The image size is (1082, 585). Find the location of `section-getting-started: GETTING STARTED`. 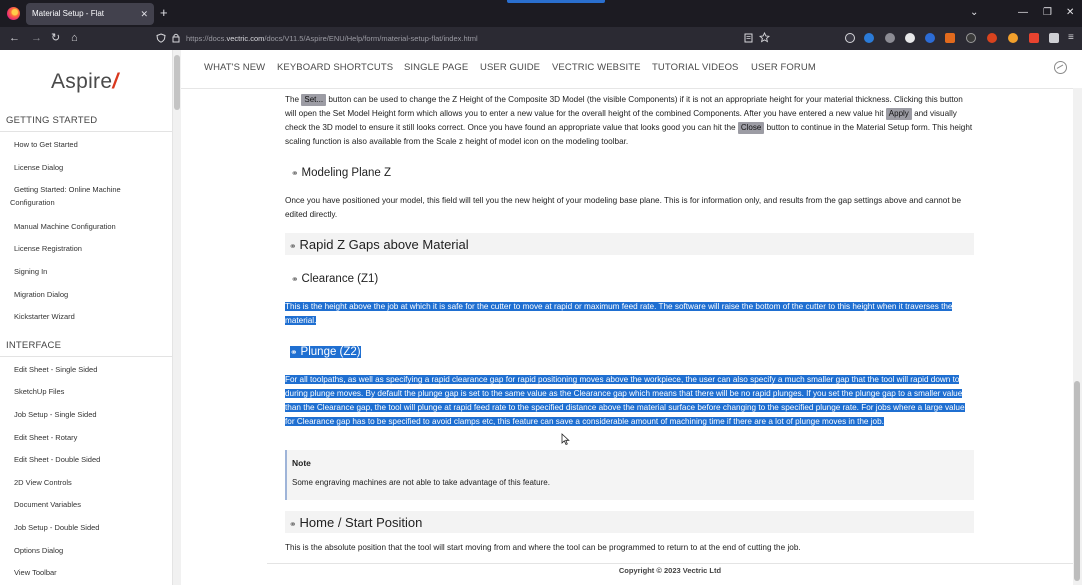

section-getting-started: GETTING STARTED is located at coordinates (51, 120).